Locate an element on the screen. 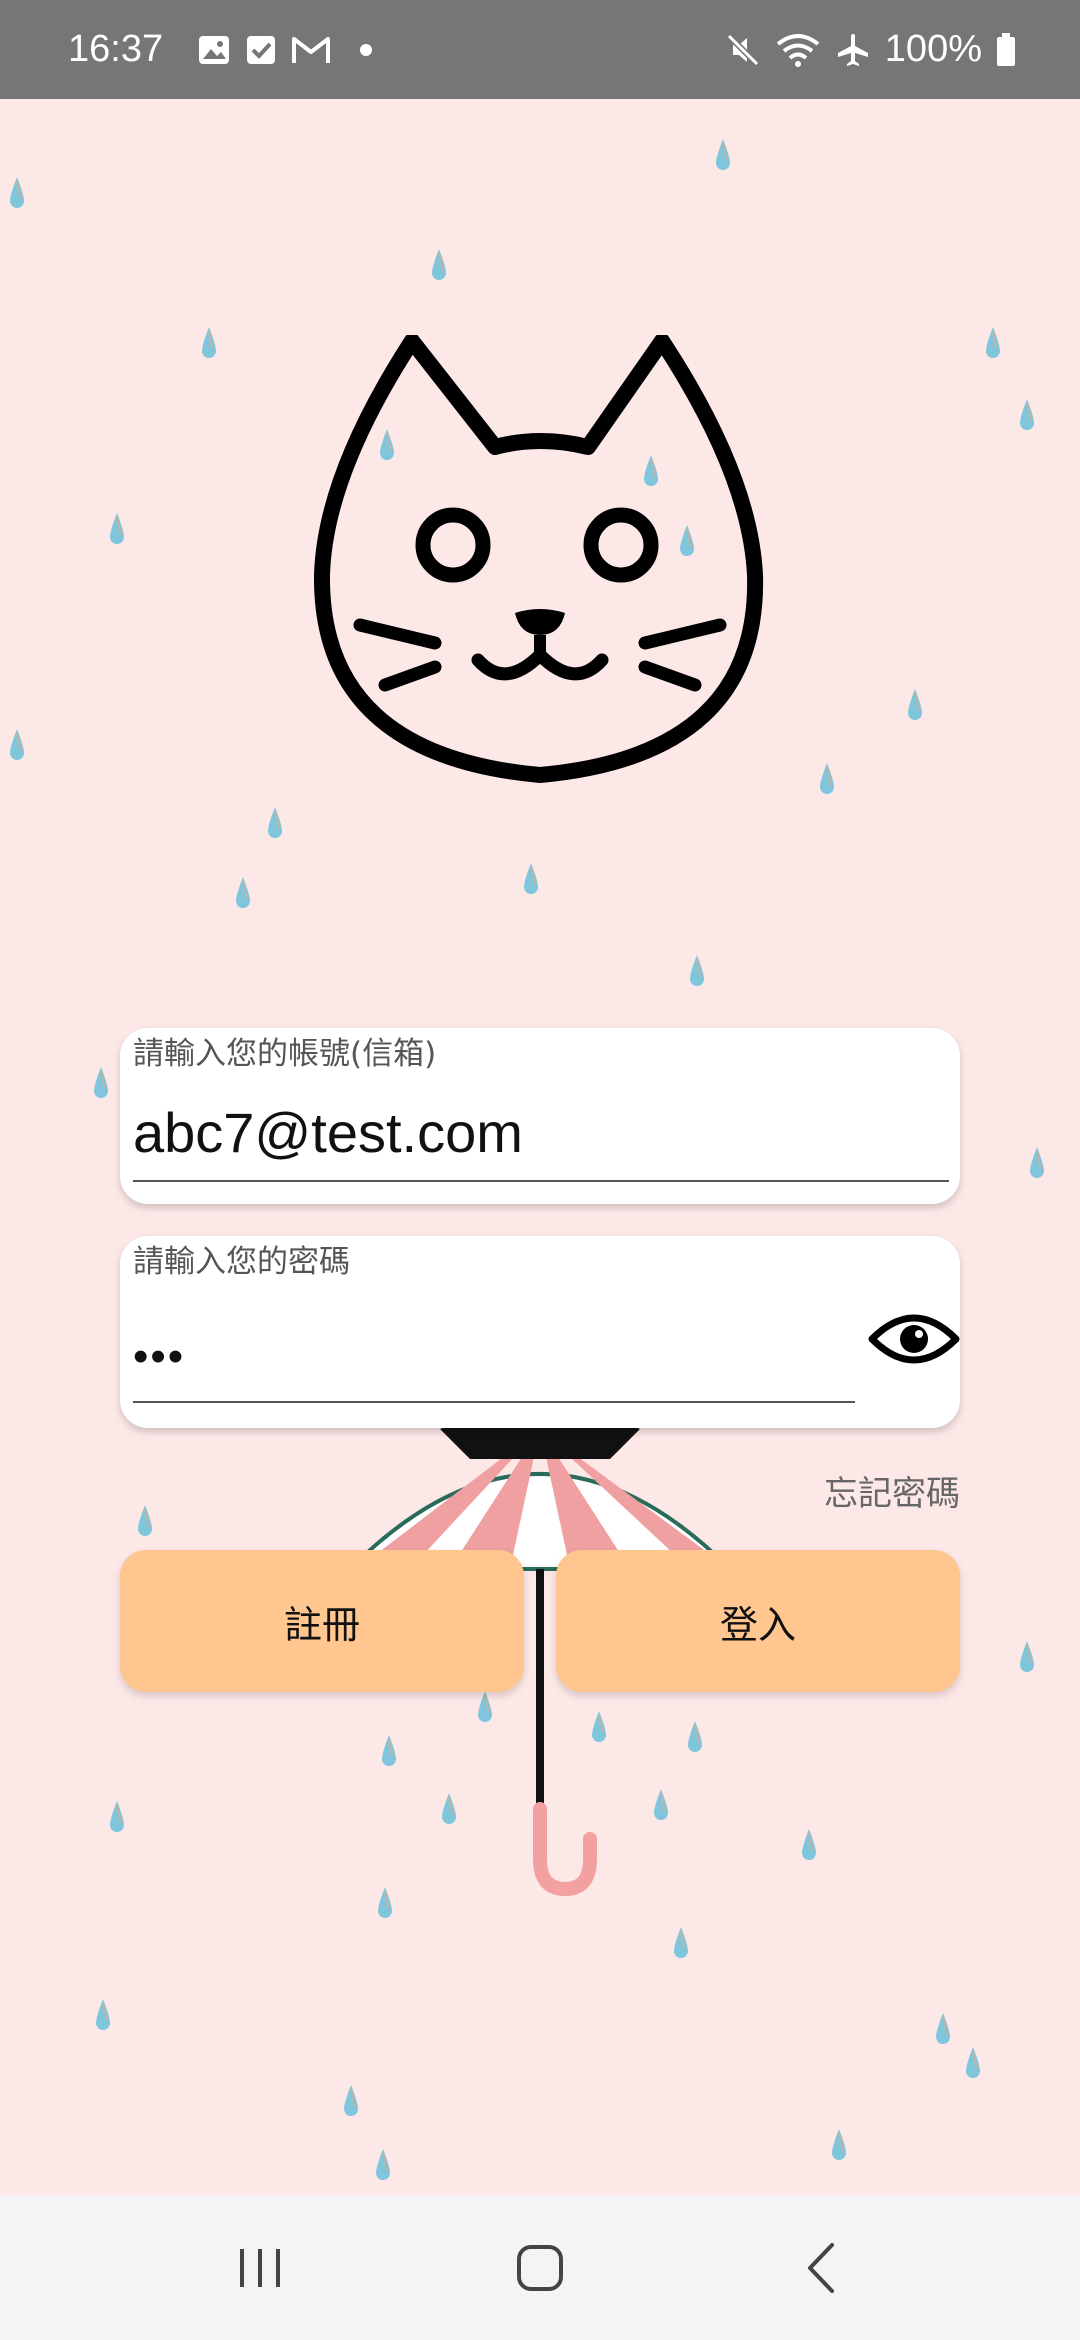 This screenshot has width=1080, height=2340. system-nav-bar is located at coordinates (540, 2267).